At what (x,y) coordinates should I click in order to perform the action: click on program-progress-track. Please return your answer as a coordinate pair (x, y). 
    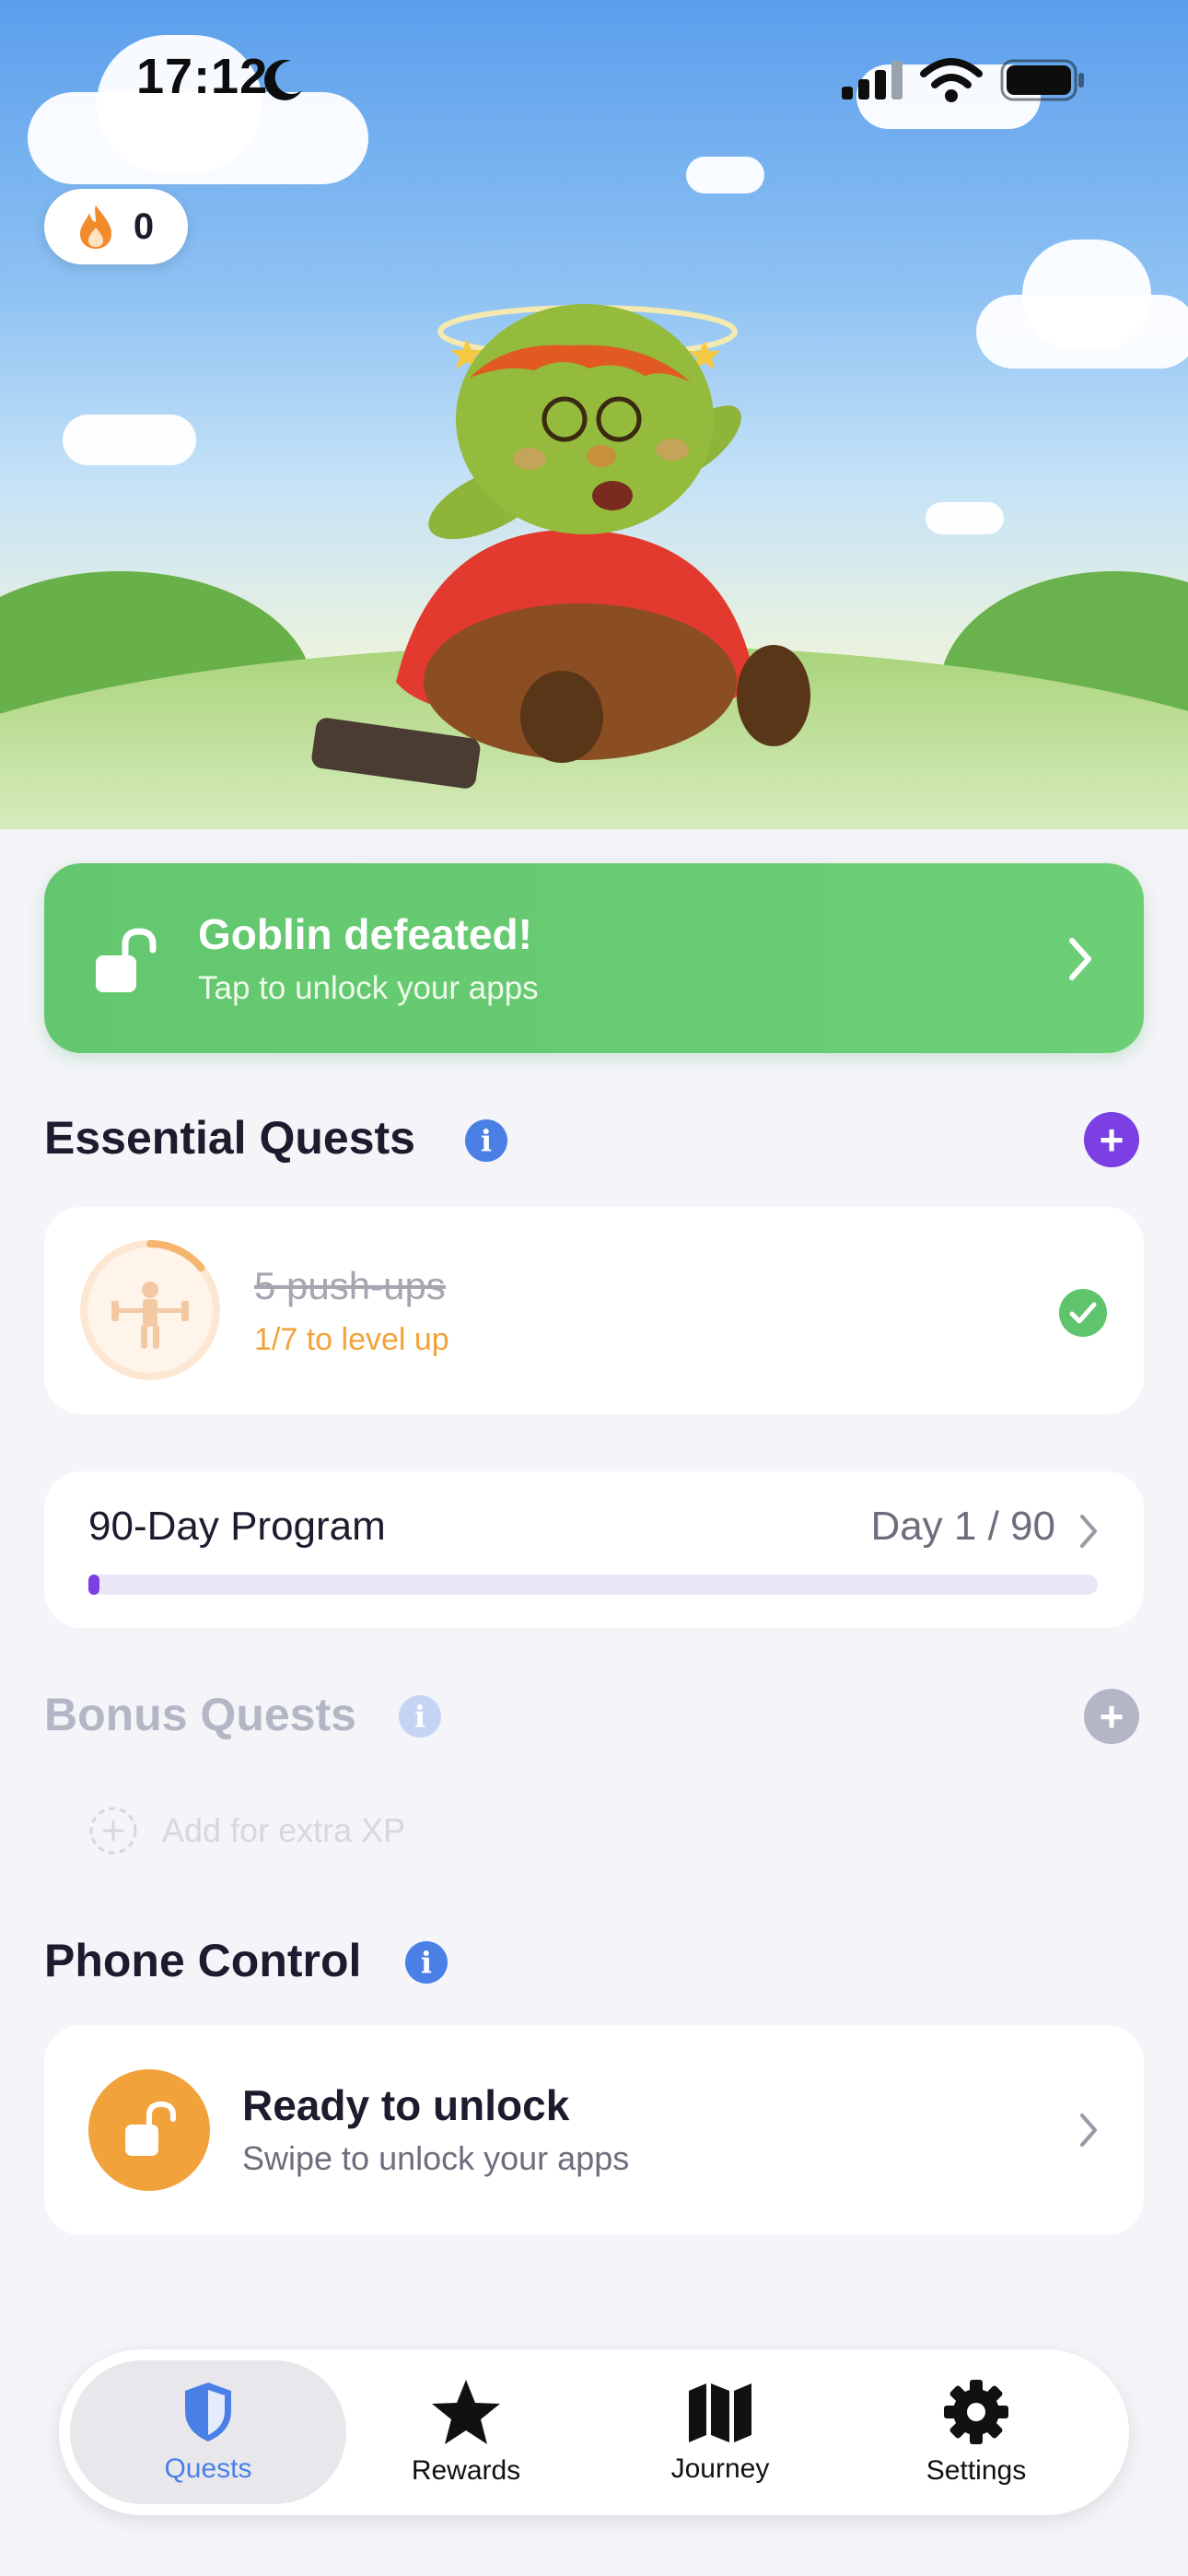
    Looking at the image, I should click on (593, 1585).